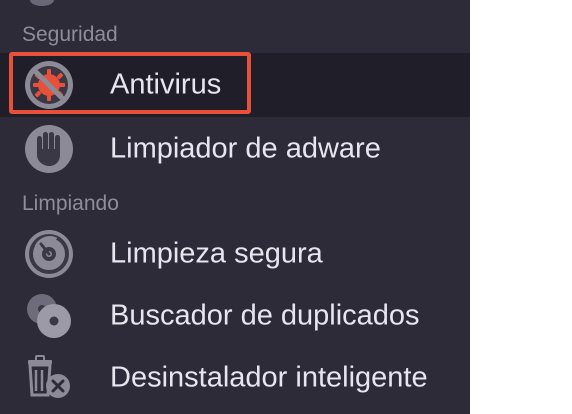  Describe the element at coordinates (166, 84) in the screenshot. I see `sidebar-item-label: Antivirus` at that location.